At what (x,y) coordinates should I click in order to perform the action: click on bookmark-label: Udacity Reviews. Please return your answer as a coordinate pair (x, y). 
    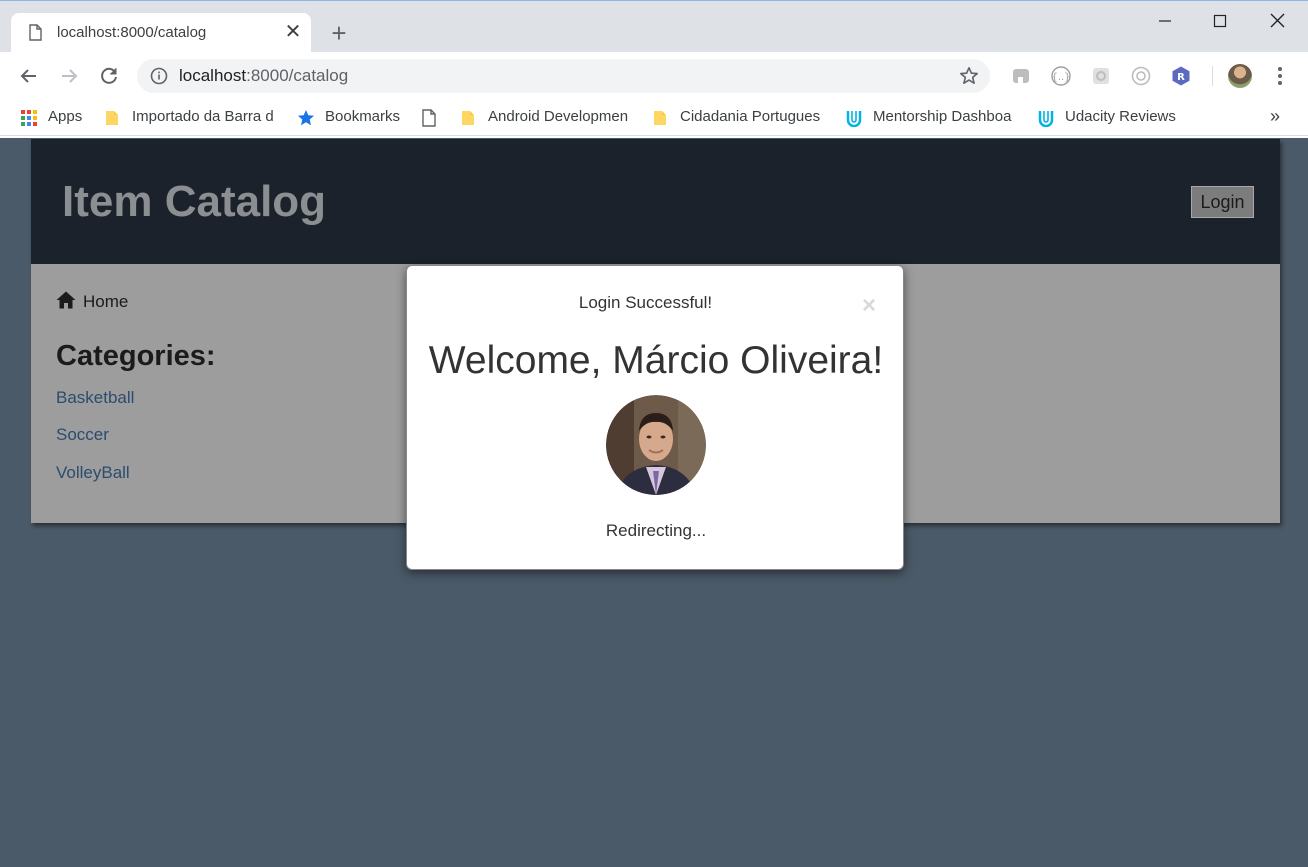
    Looking at the image, I should click on (1120, 116).